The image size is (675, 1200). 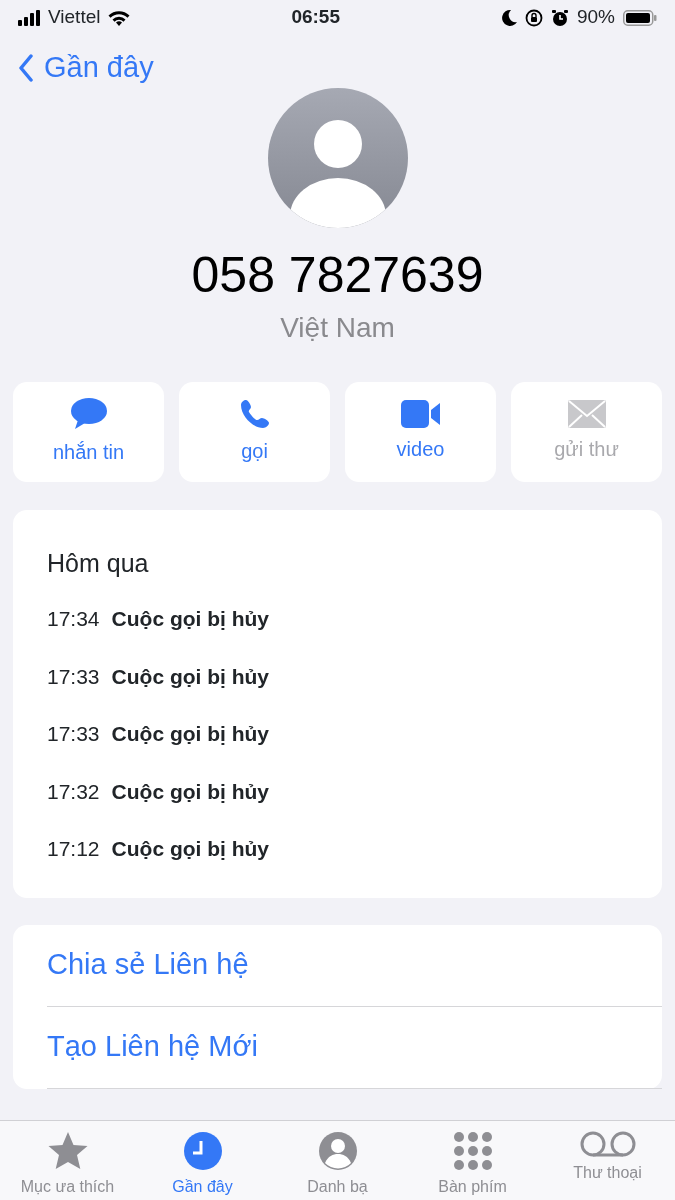 What do you see at coordinates (595, 17) in the screenshot?
I see `battery-percent: 90%` at bounding box center [595, 17].